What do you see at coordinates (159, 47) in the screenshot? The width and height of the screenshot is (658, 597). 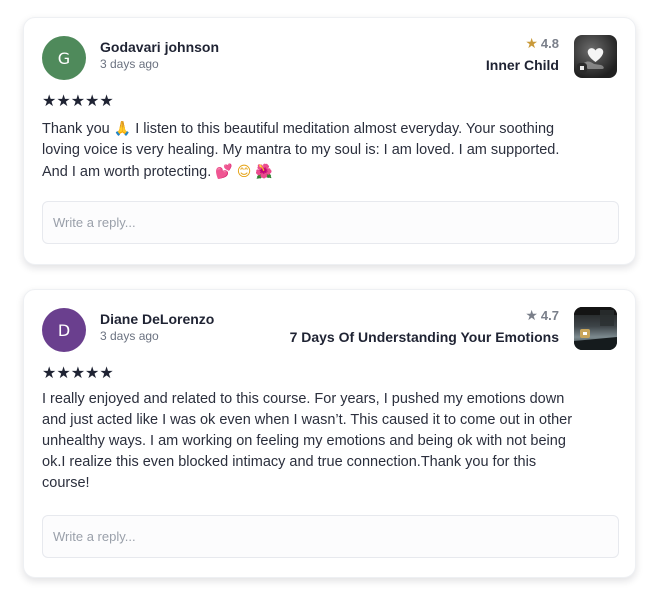 I see `author-name: Godavari johnson` at bounding box center [159, 47].